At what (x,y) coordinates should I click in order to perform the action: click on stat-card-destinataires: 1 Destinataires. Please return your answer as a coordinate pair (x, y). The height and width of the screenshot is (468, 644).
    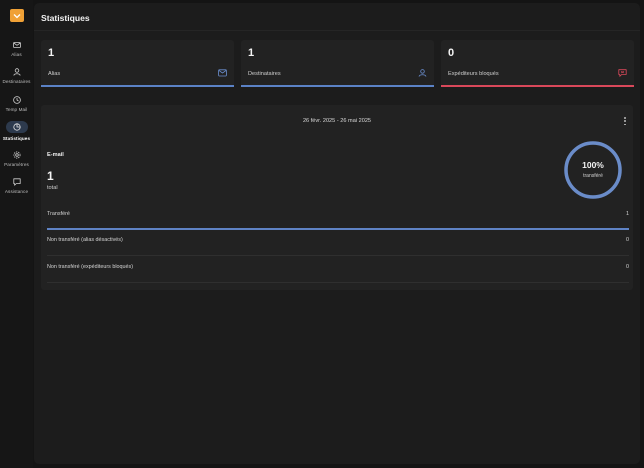
    Looking at the image, I should click on (337, 63).